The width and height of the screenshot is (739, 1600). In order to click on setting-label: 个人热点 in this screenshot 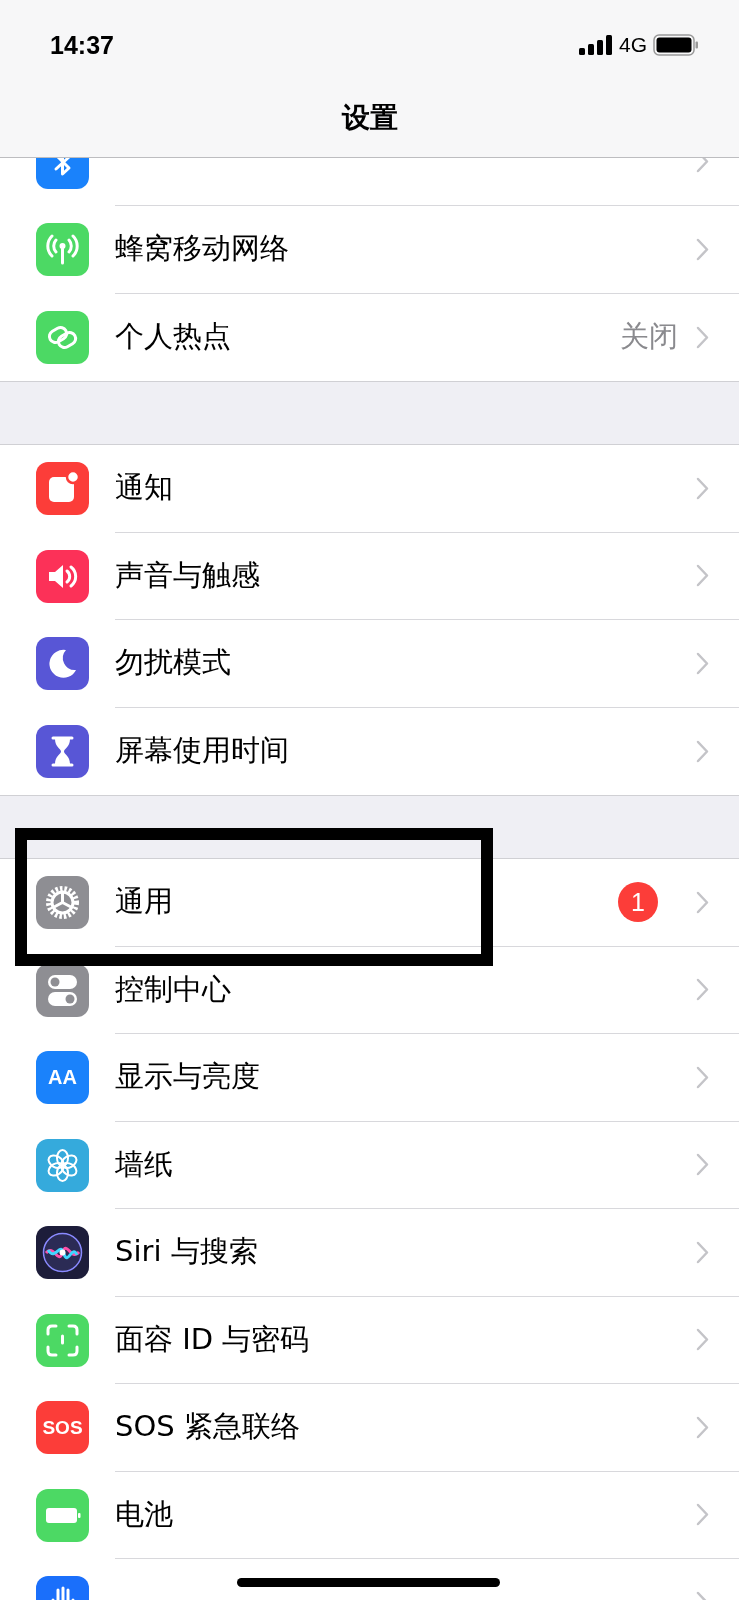, I will do `click(173, 337)`.